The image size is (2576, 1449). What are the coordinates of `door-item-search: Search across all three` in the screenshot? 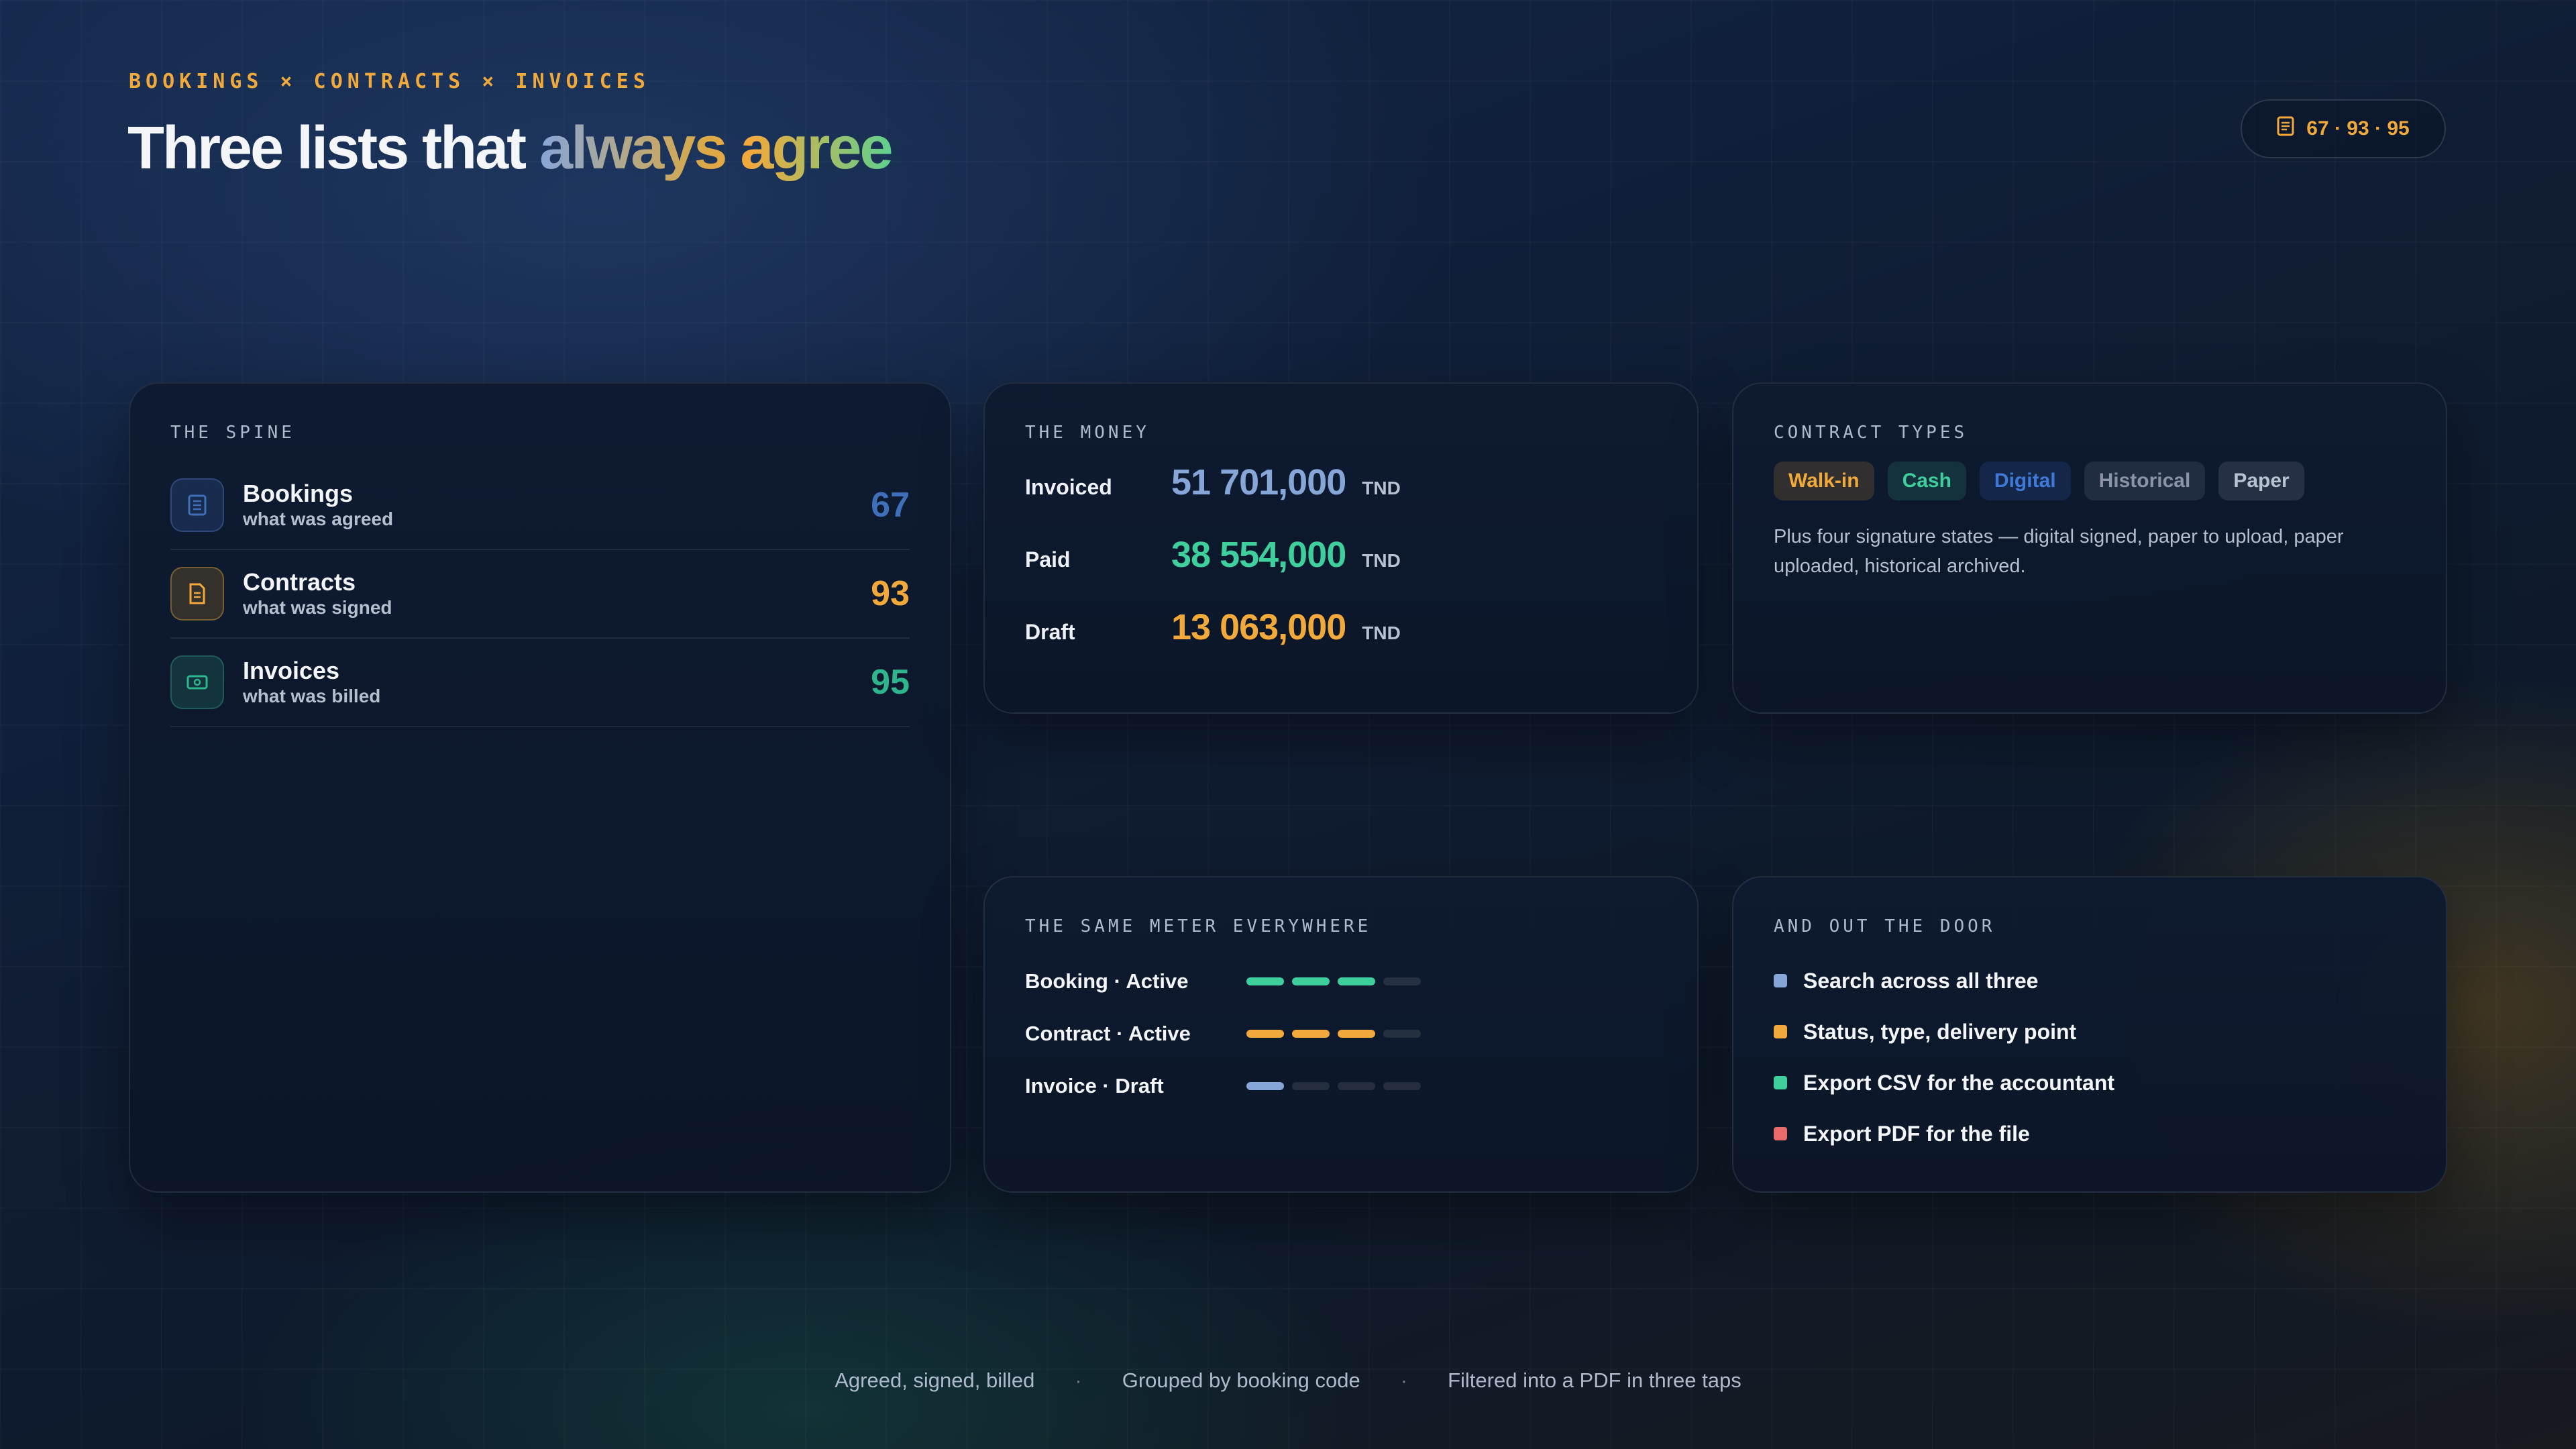 It's located at (2090, 980).